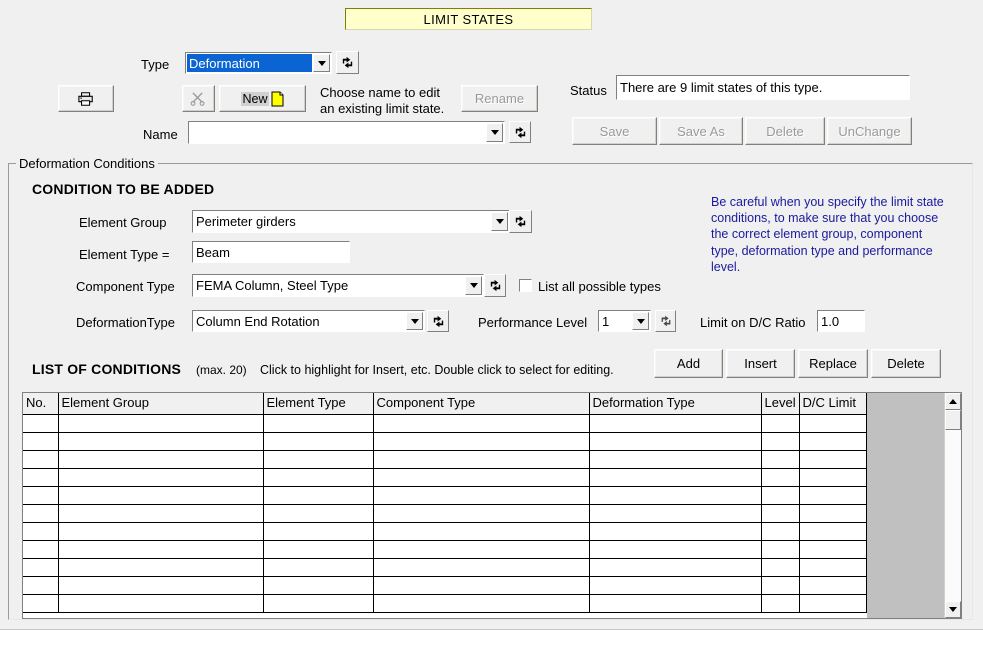 The height and width of the screenshot is (647, 983). What do you see at coordinates (520, 132) in the screenshot?
I see `name-refresh-button` at bounding box center [520, 132].